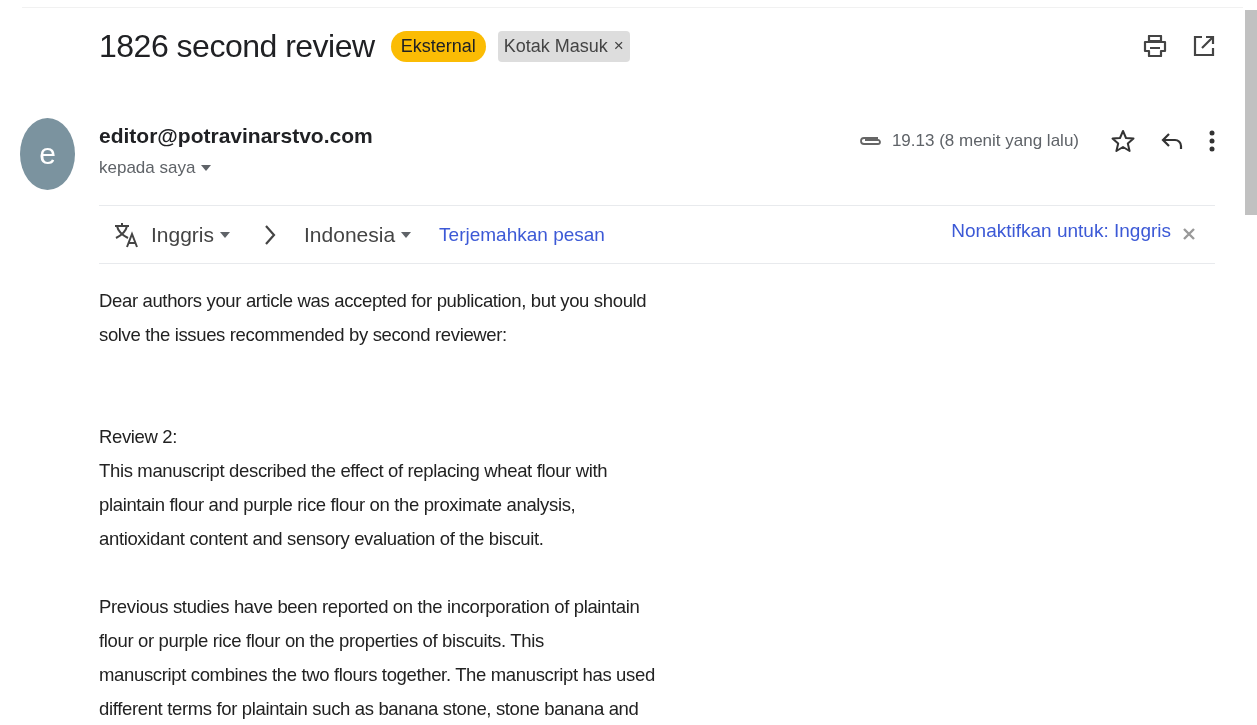  I want to click on label-tag: Kotak Masuk ×, so click(563, 46).